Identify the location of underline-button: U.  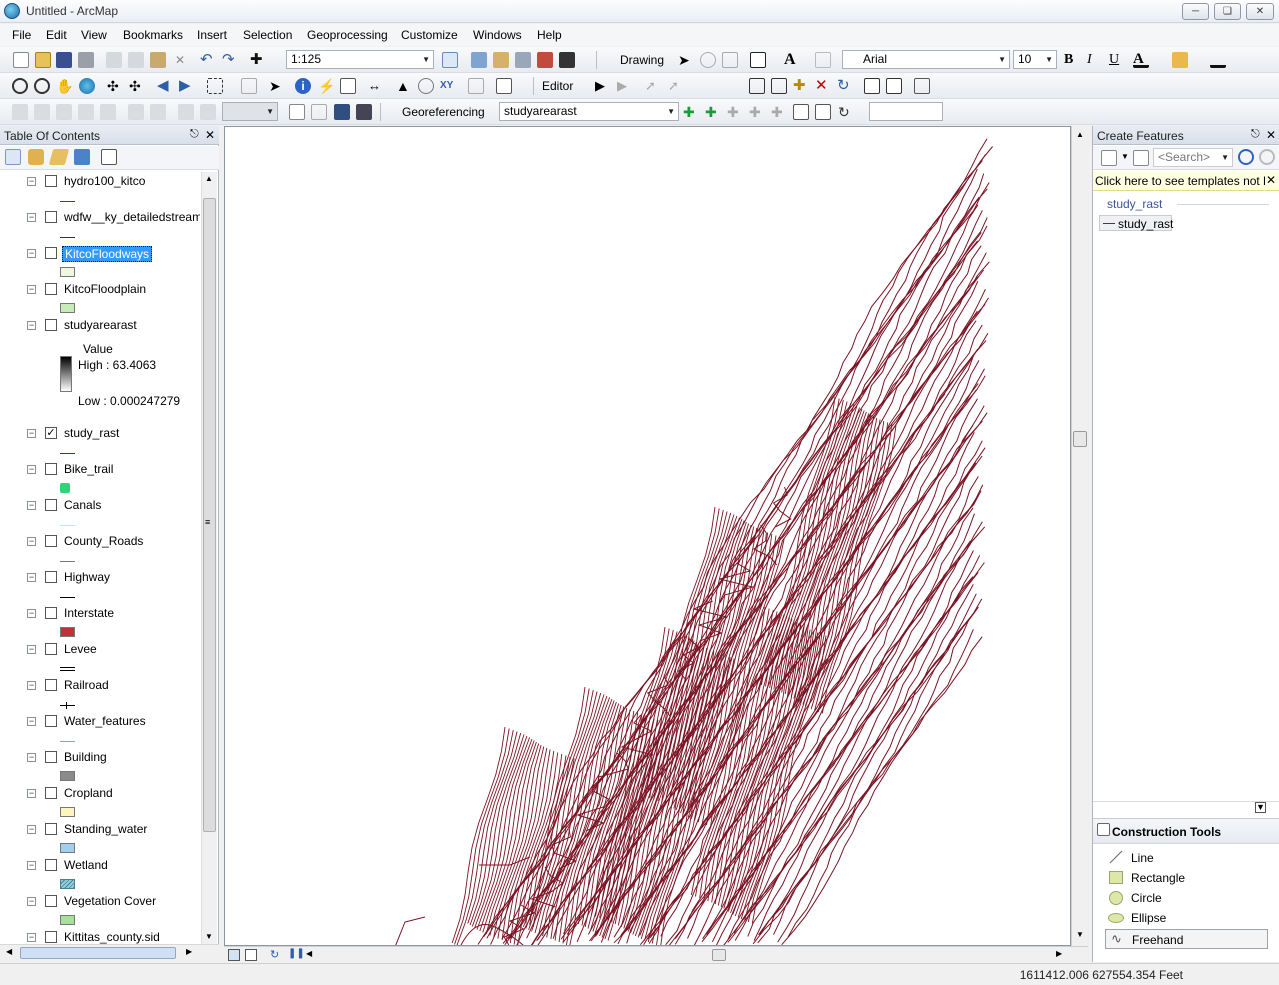
(1114, 60).